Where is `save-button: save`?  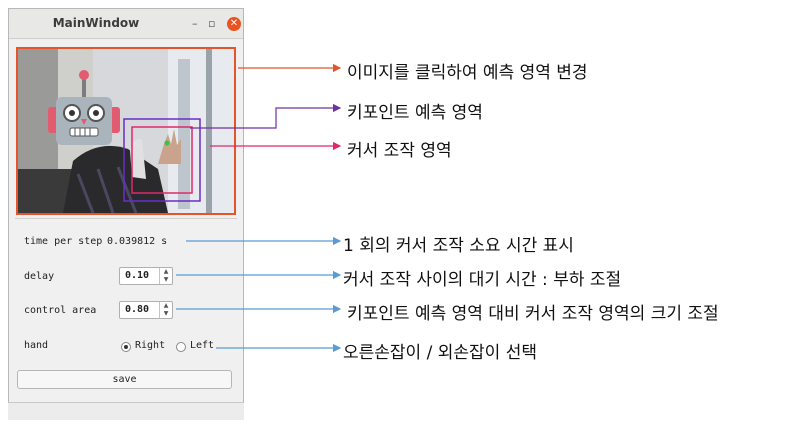
save-button: save is located at coordinates (124, 379).